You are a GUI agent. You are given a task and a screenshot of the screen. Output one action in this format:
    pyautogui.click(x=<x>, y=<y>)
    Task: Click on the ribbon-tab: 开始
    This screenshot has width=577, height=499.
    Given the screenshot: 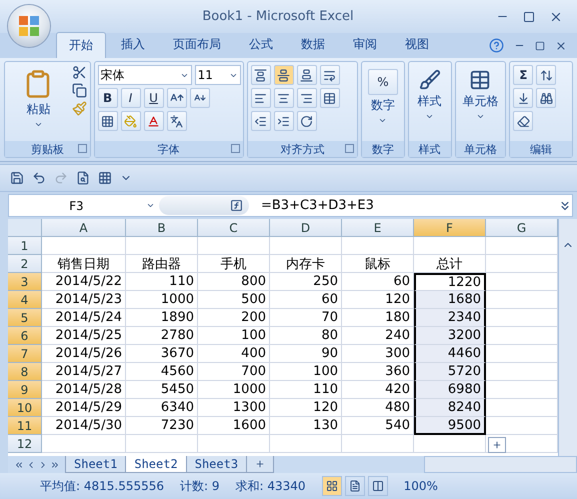 What is the action you would take?
    pyautogui.click(x=81, y=45)
    